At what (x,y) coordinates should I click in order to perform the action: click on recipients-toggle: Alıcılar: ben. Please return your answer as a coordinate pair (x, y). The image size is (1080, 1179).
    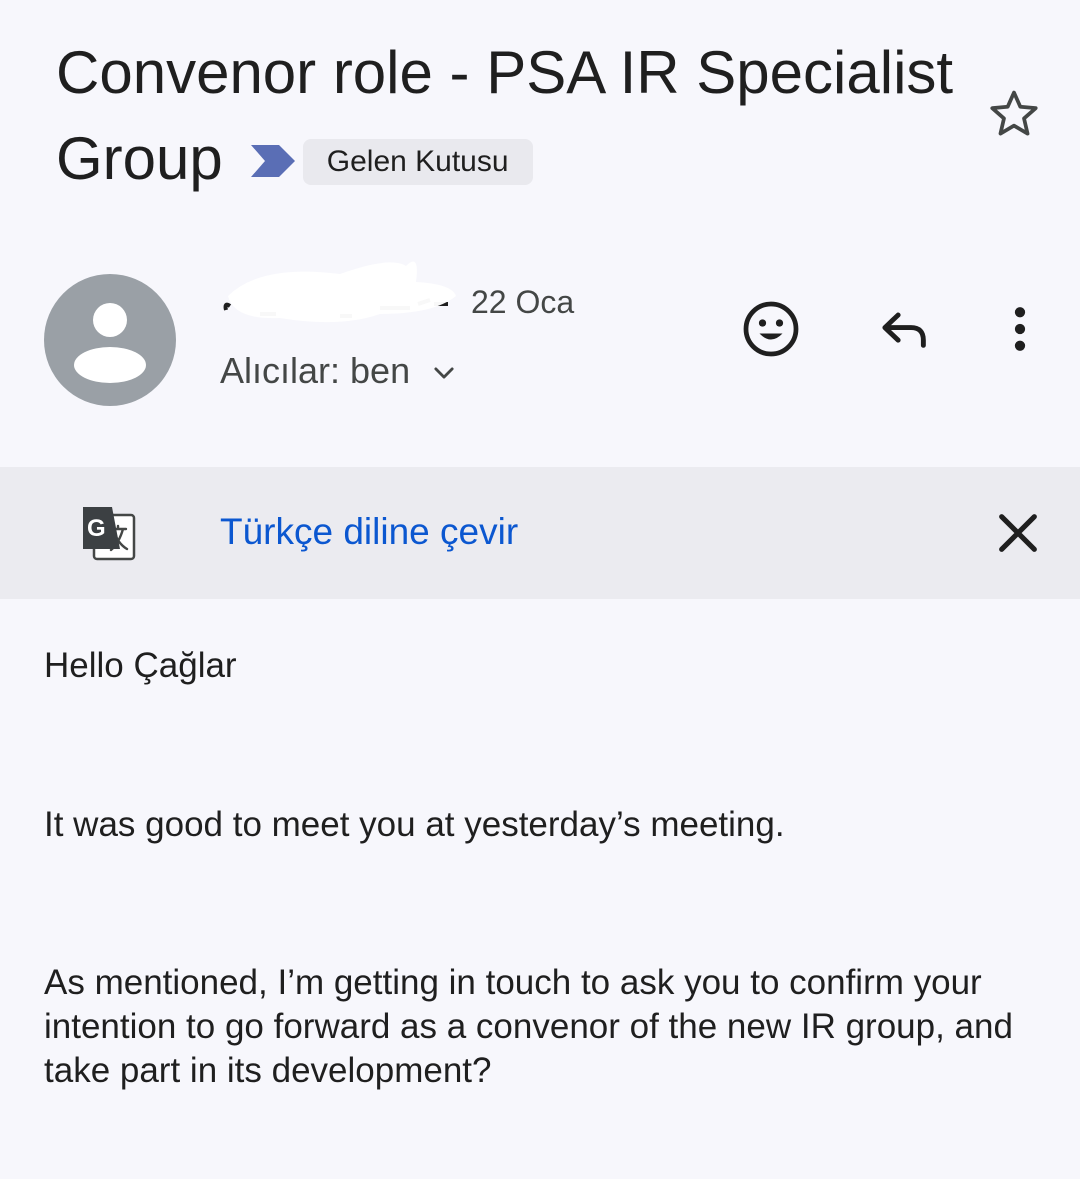
    Looking at the image, I should click on (339, 371).